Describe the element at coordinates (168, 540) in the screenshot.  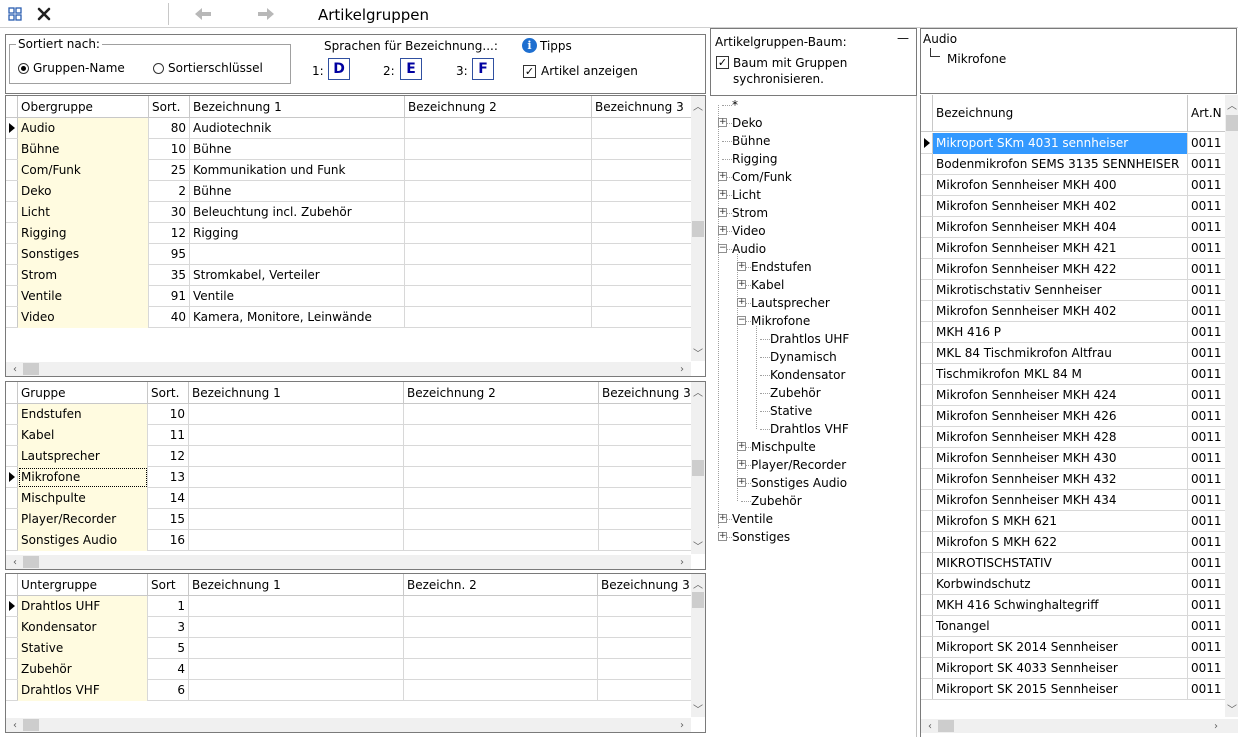
I see `table-cell: 16` at that location.